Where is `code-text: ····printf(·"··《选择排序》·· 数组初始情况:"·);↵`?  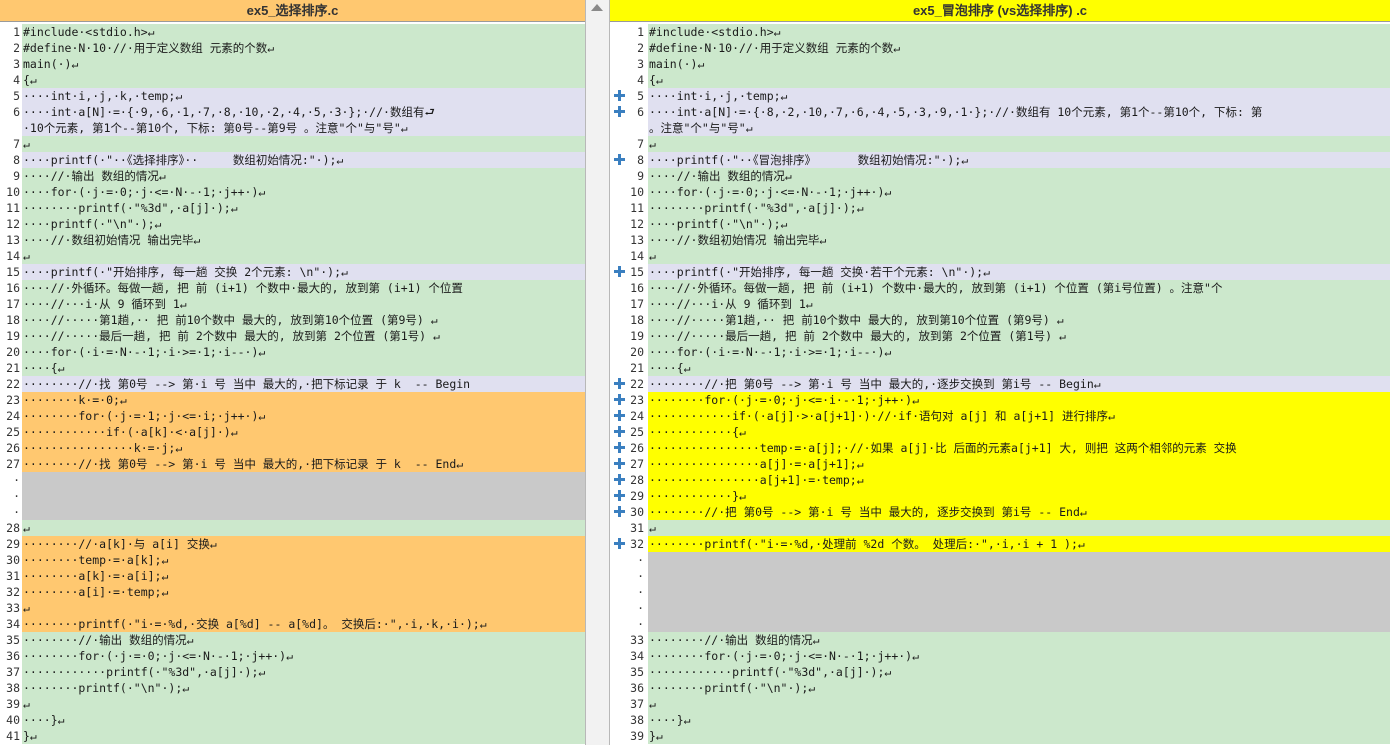 code-text: ····printf(·"··《选择排序》·· 数组初始情况:"·);↵ is located at coordinates (303, 160).